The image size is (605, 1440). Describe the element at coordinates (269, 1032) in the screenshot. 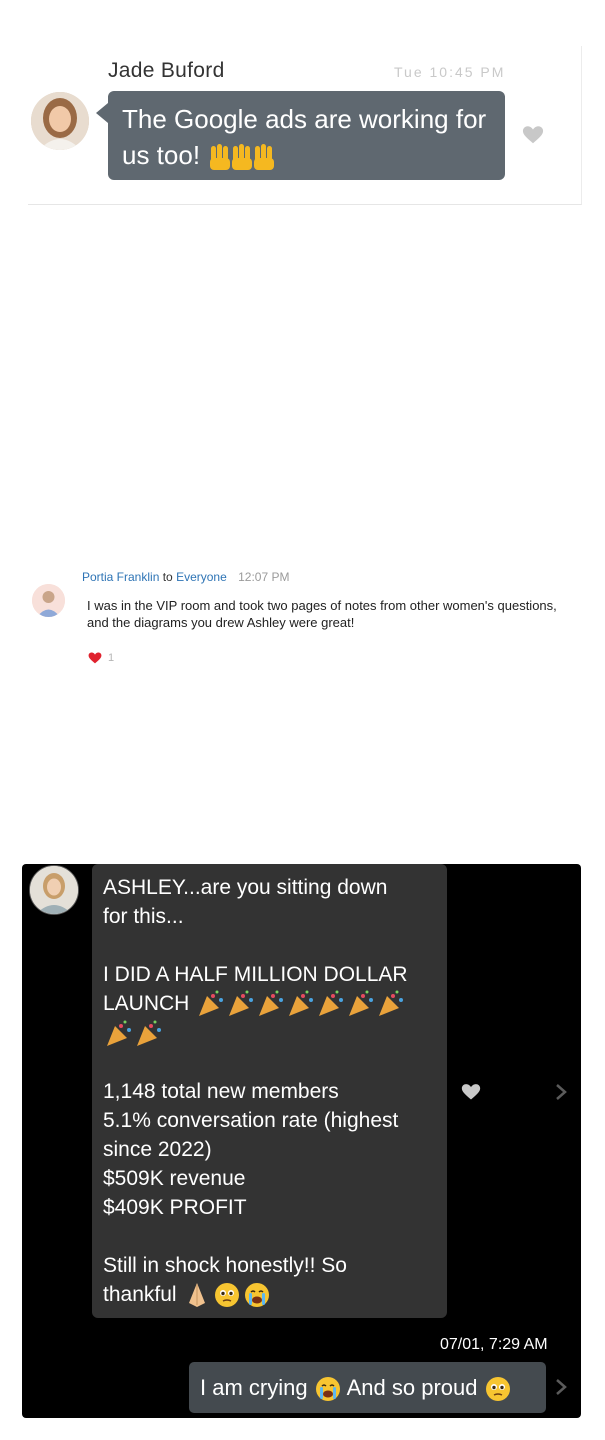

I see `message-line-emoji-only` at that location.